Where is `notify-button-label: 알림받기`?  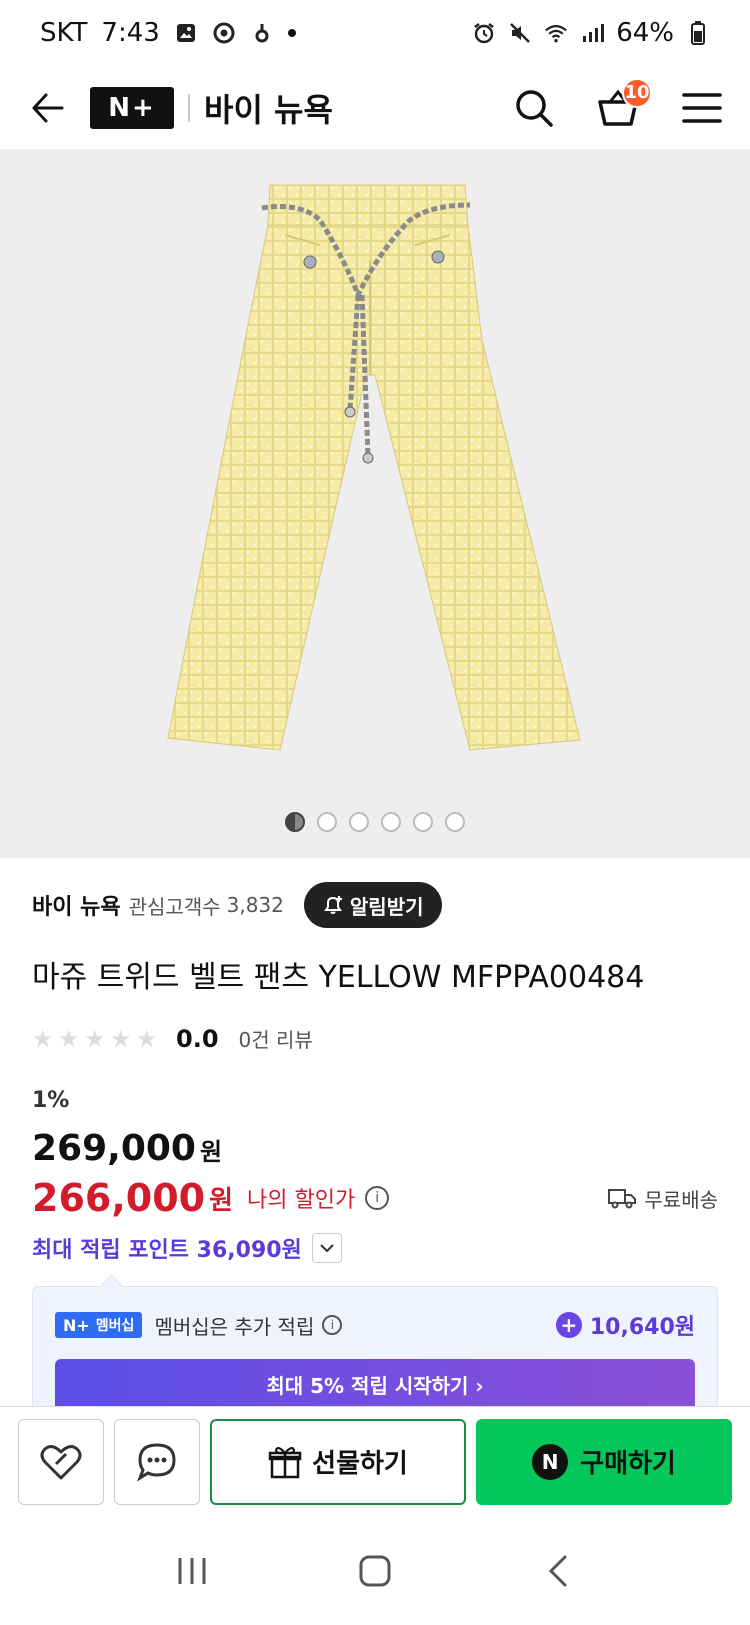 notify-button-label: 알림받기 is located at coordinates (386, 906).